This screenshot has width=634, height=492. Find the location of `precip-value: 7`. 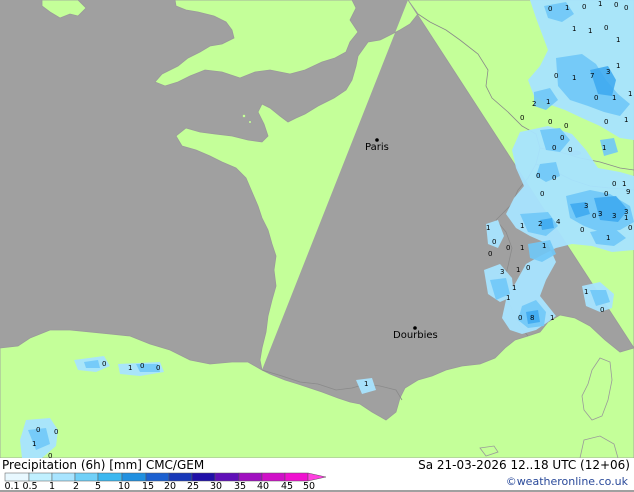

precip-value: 7 is located at coordinates (592, 76).